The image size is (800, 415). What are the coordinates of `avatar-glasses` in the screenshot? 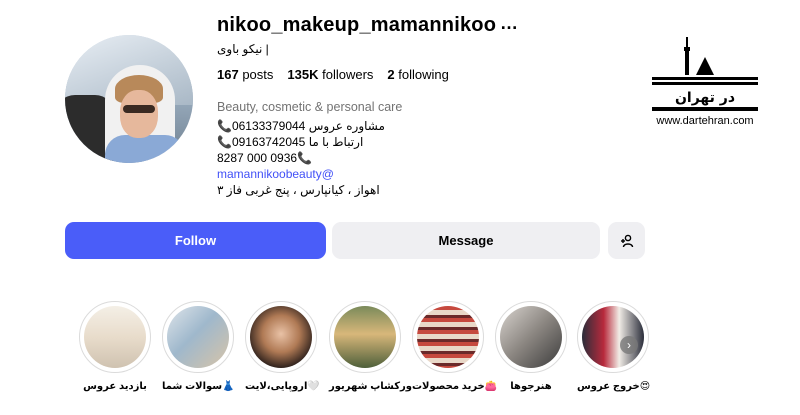 It's located at (139, 109).